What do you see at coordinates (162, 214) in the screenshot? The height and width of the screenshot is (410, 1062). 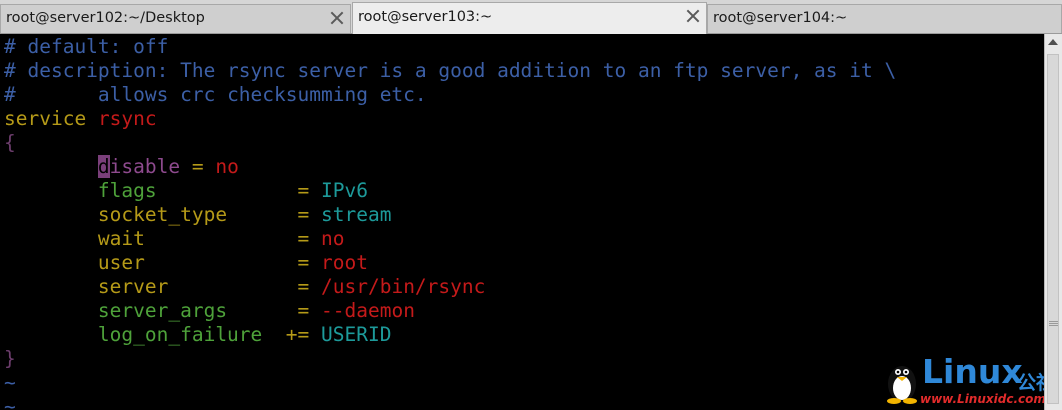 I see `setting-key: socket_type` at bounding box center [162, 214].